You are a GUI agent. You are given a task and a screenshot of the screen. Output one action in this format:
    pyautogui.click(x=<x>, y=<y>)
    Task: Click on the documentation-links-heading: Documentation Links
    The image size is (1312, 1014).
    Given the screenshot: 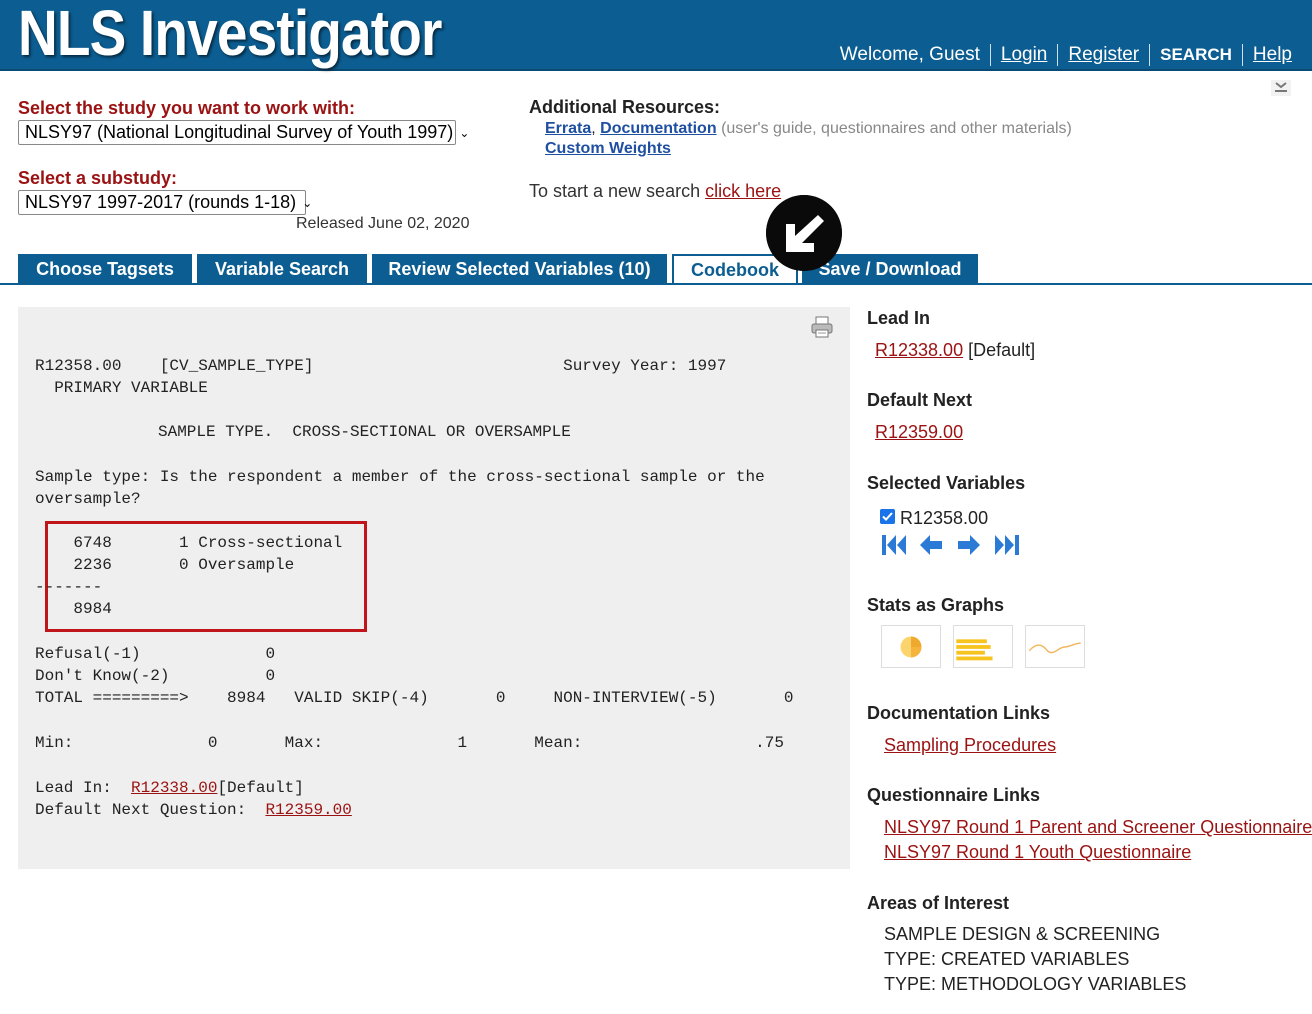 What is the action you would take?
    pyautogui.click(x=959, y=713)
    